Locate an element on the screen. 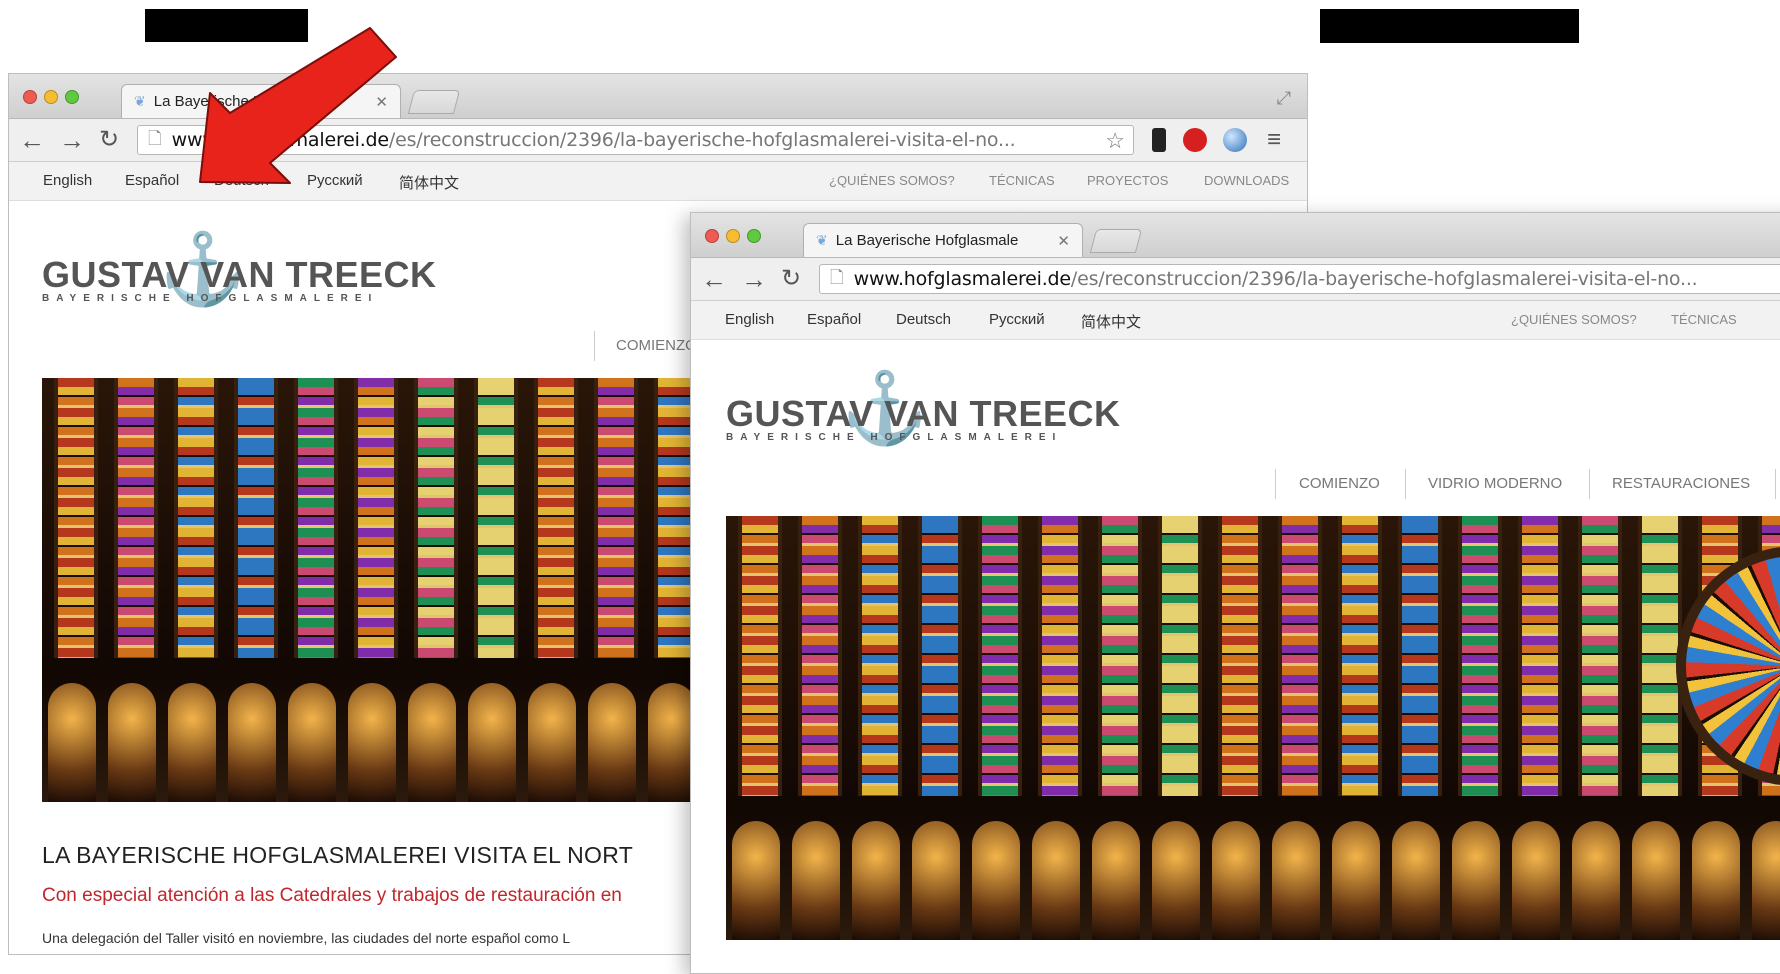 Image resolution: width=1780 pixels, height=974 pixels. nav-proyectos: PROYECTOS is located at coordinates (1127, 180).